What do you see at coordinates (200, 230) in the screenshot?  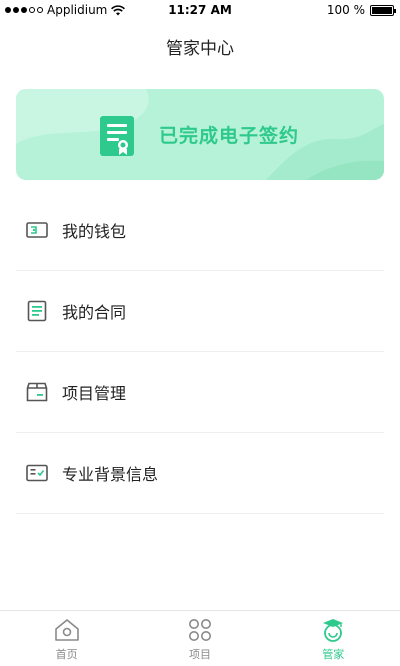 I see `menu-item-wallet: 我的钱包` at bounding box center [200, 230].